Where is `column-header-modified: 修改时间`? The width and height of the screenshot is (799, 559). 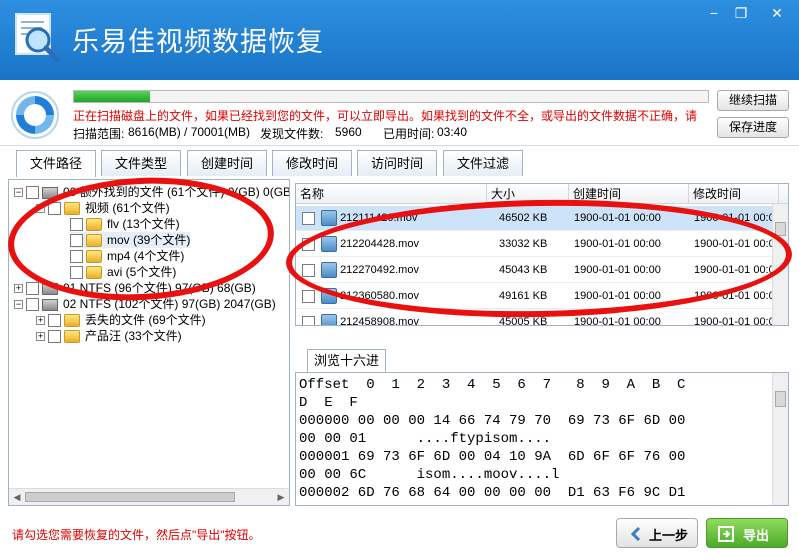 column-header-modified: 修改时间 is located at coordinates (734, 194).